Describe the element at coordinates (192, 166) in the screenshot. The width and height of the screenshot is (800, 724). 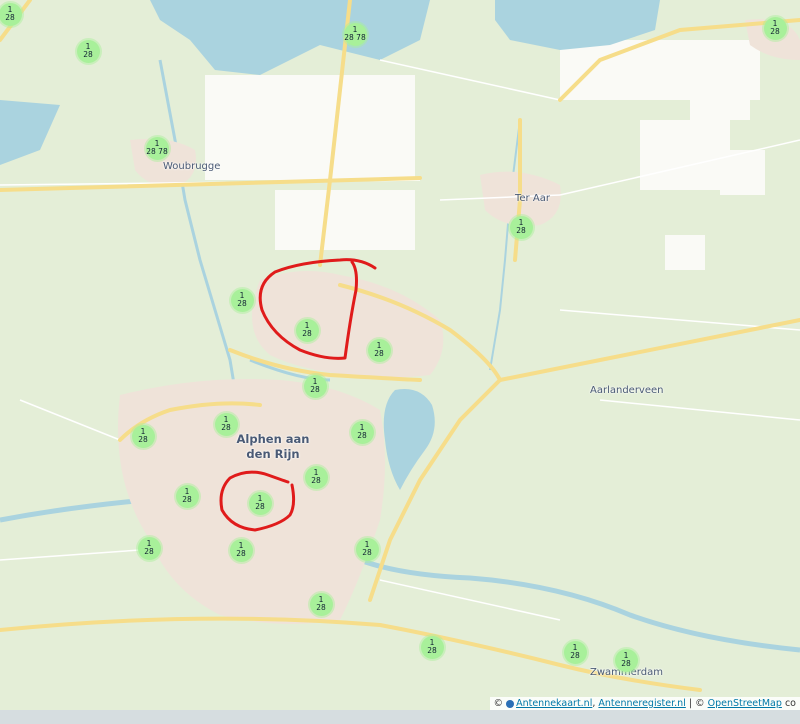
I see `place-label-woubrugge: Woubrugge` at that location.